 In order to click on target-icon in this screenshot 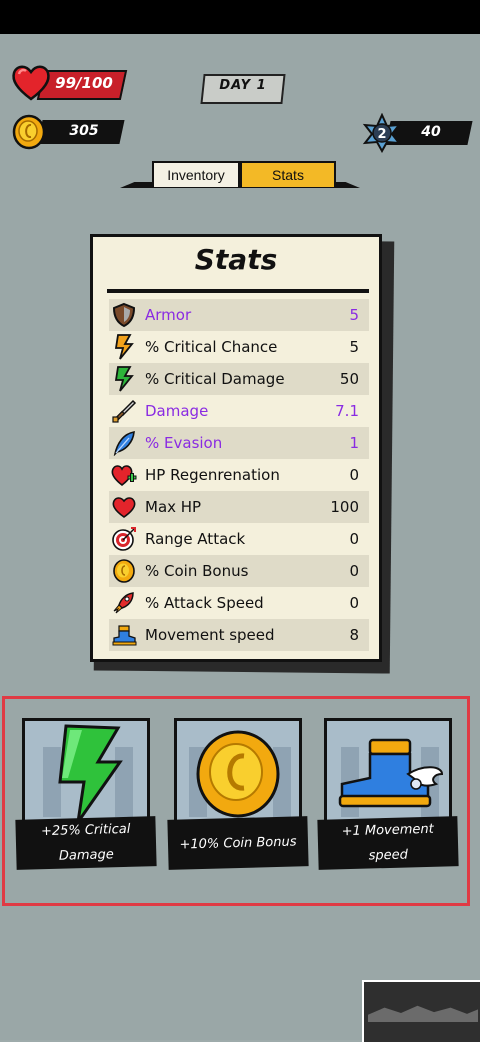, I will do `click(124, 539)`.